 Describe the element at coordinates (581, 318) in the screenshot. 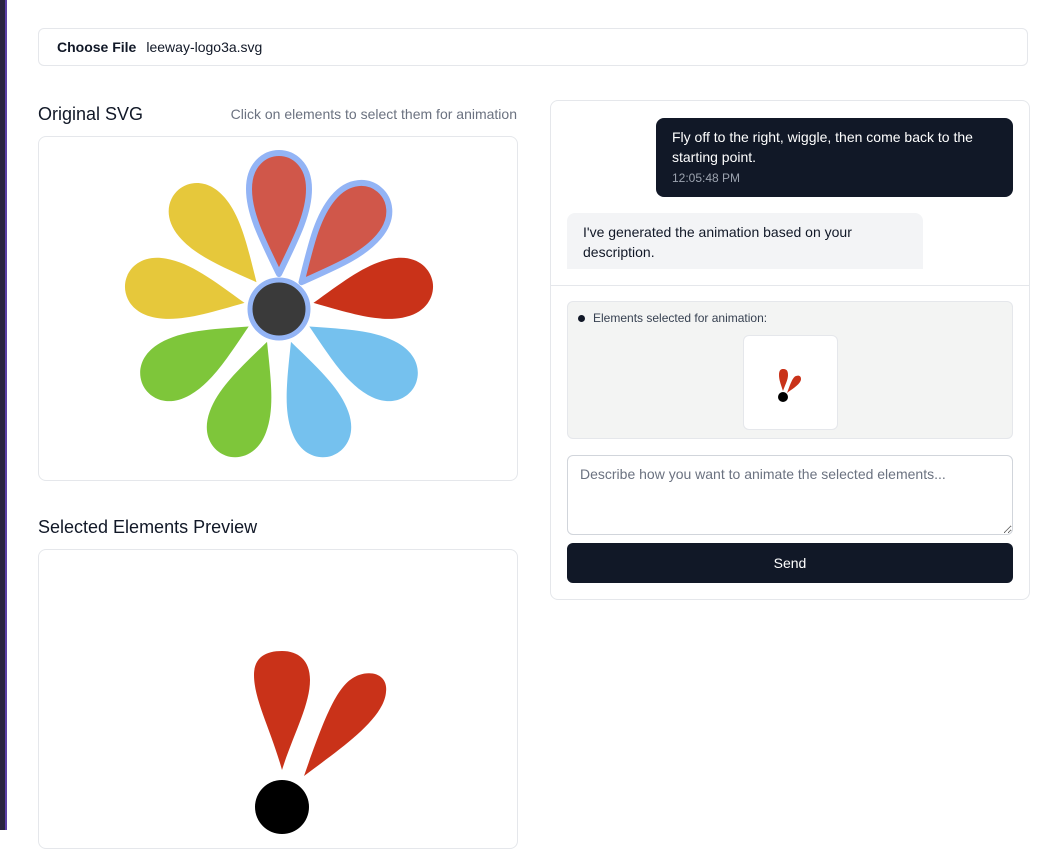

I see `bullet-icon` at that location.